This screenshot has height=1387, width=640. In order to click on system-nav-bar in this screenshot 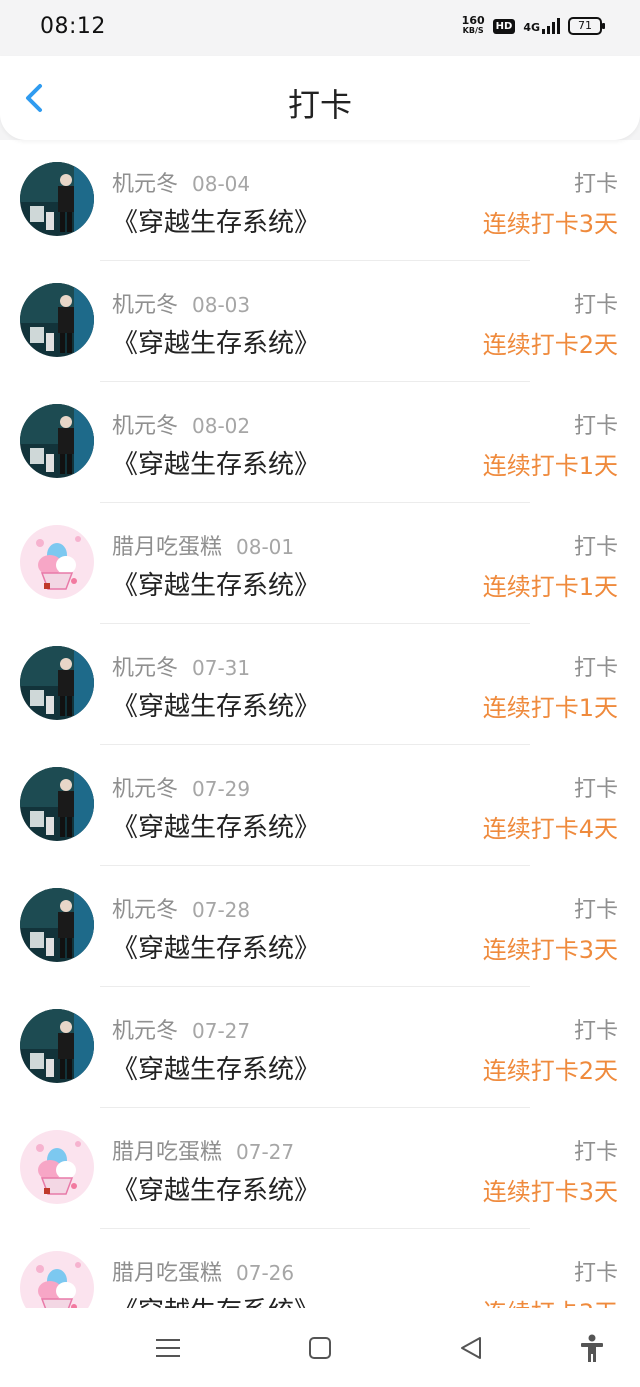, I will do `click(320, 1347)`.